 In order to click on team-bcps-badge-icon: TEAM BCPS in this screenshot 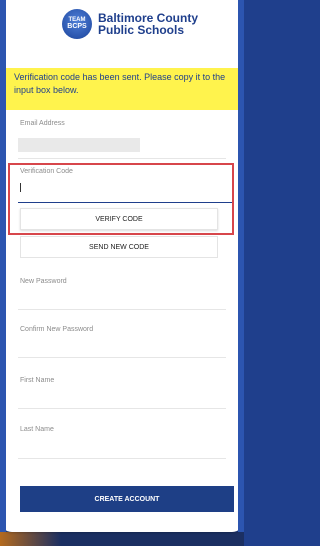, I will do `click(77, 24)`.